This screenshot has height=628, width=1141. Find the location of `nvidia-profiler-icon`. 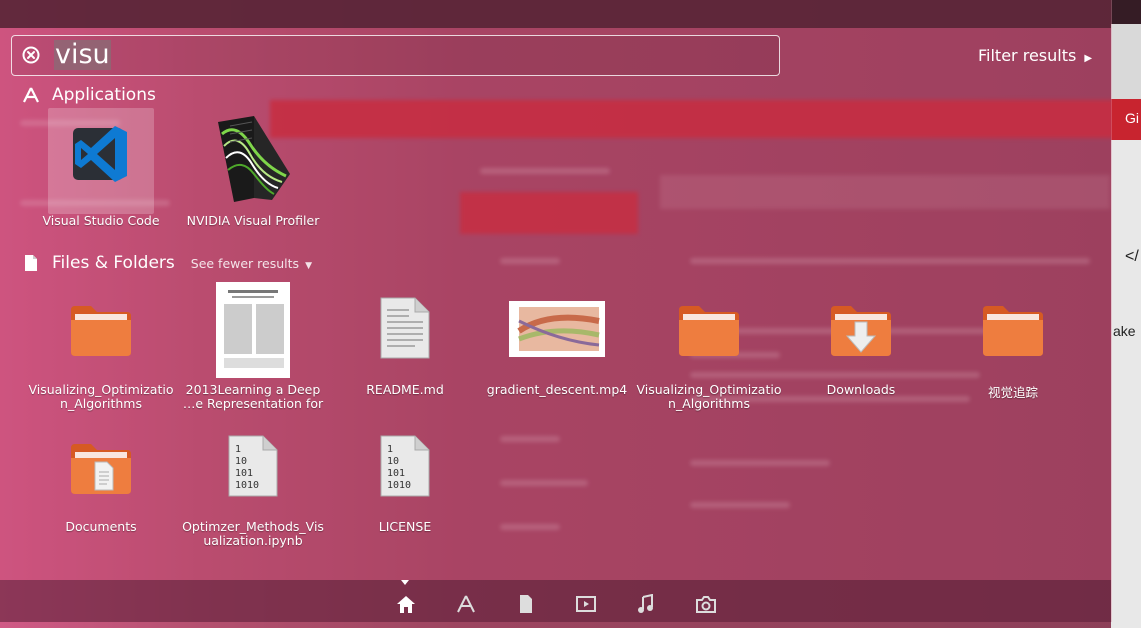

nvidia-profiler-icon is located at coordinates (254, 159).